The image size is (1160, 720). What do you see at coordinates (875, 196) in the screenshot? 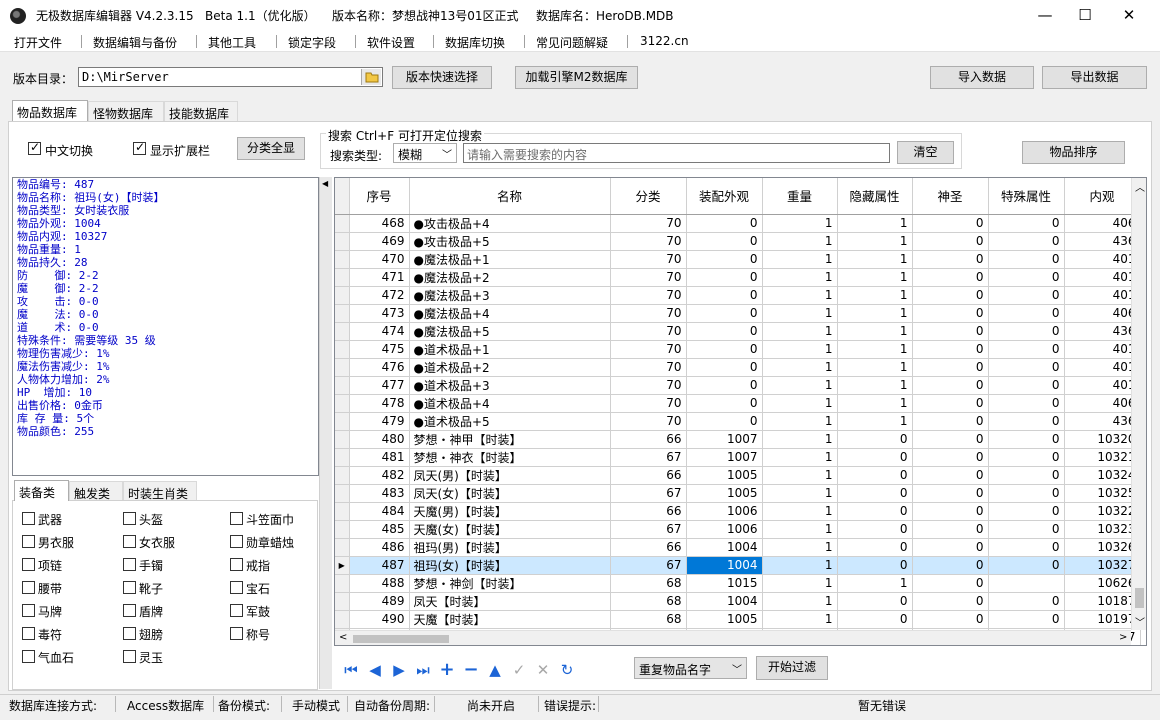
I see `col-header-hidden-attr: 隐藏属性` at bounding box center [875, 196].